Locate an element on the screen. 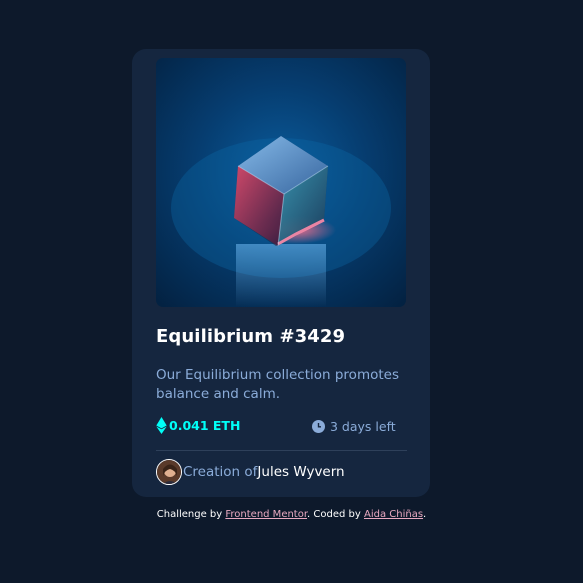 This screenshot has height=583, width=583. frontend-mentor-link: Frontend Mentor is located at coordinates (266, 514).